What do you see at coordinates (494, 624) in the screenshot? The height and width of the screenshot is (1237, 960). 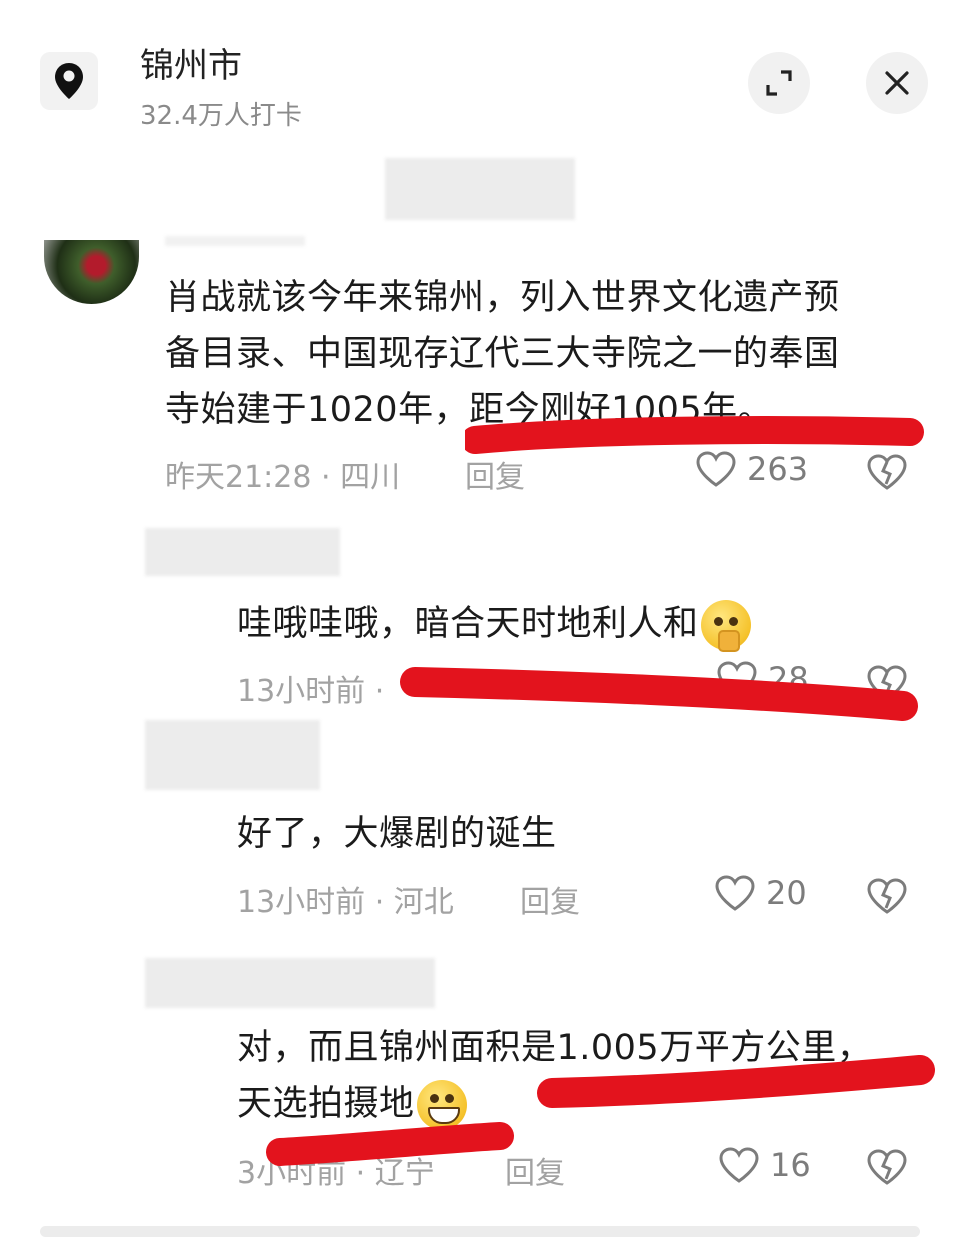 I see `comment-text: 哇哦哇哦，暗合天时地利人和` at bounding box center [494, 624].